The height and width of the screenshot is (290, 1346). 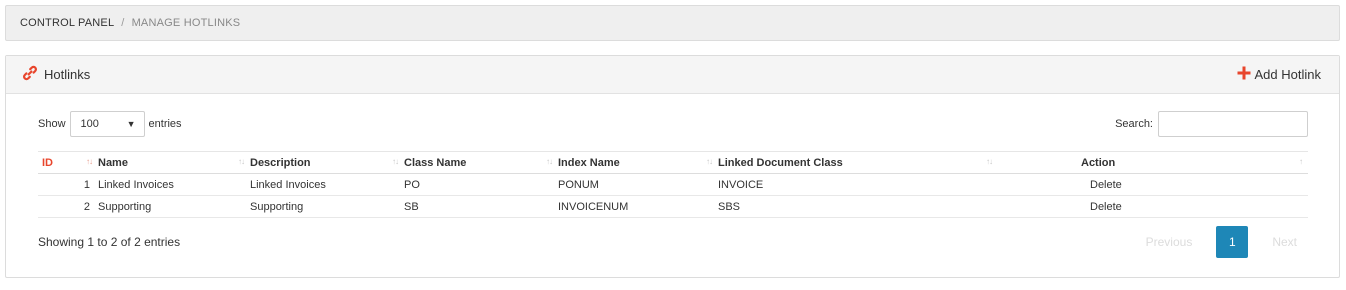 I want to click on breadcrumb-control-panel: CONTROL PANEL, so click(x=67, y=23).